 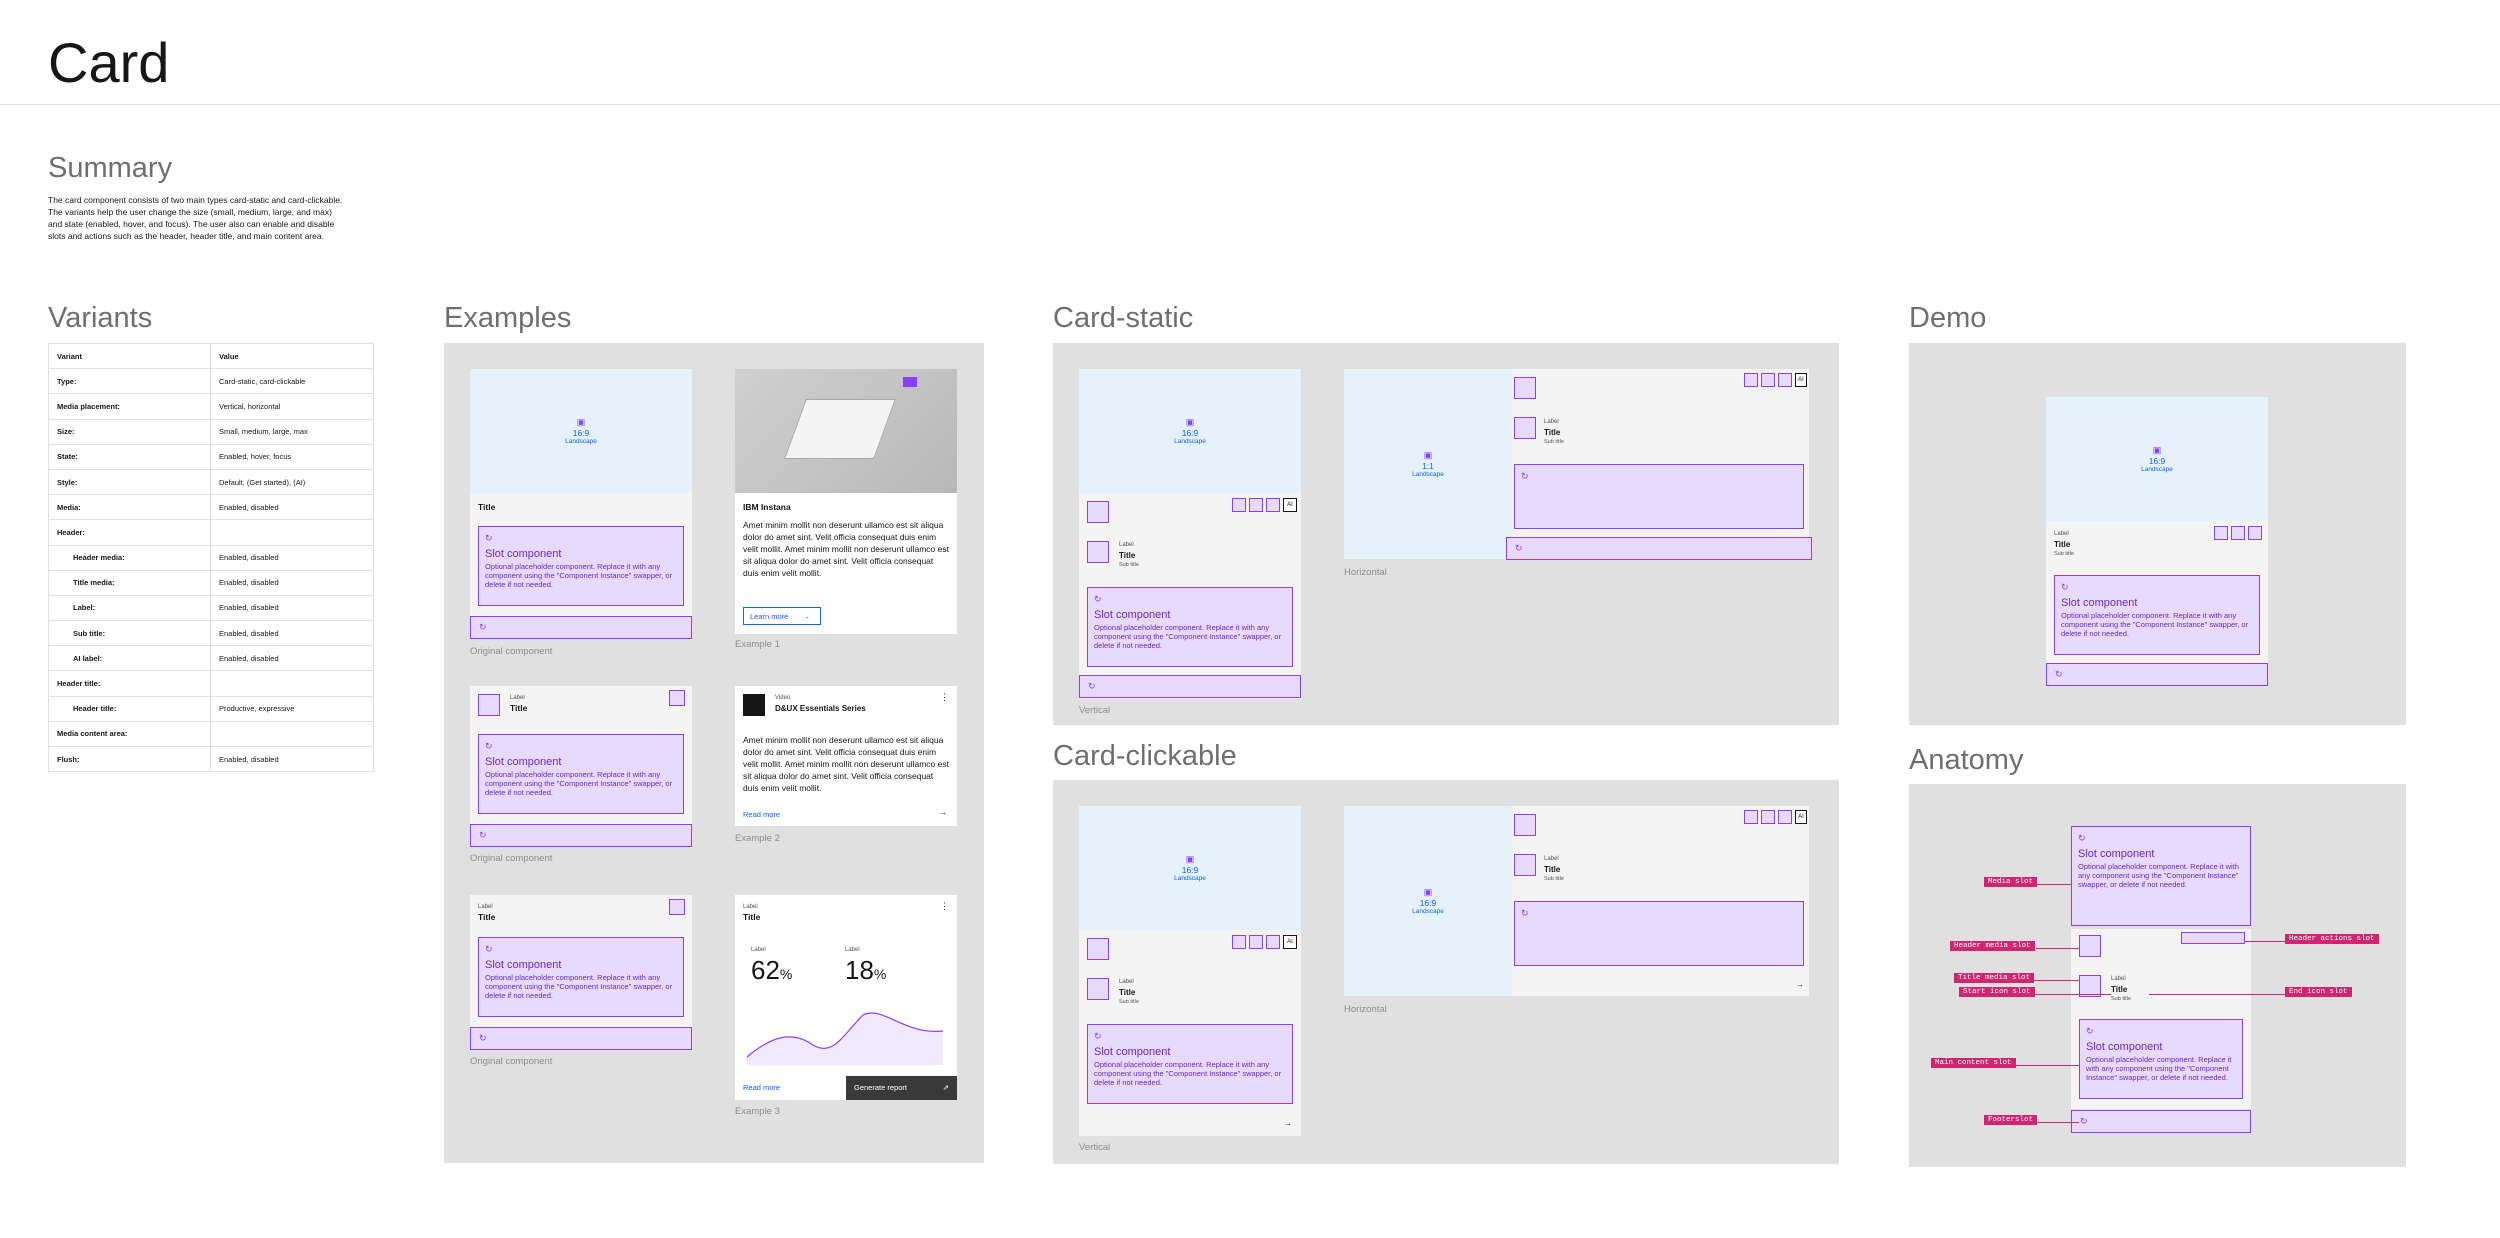 I want to click on table-row: Header media: Enabled, disabled, so click(x=211, y=557).